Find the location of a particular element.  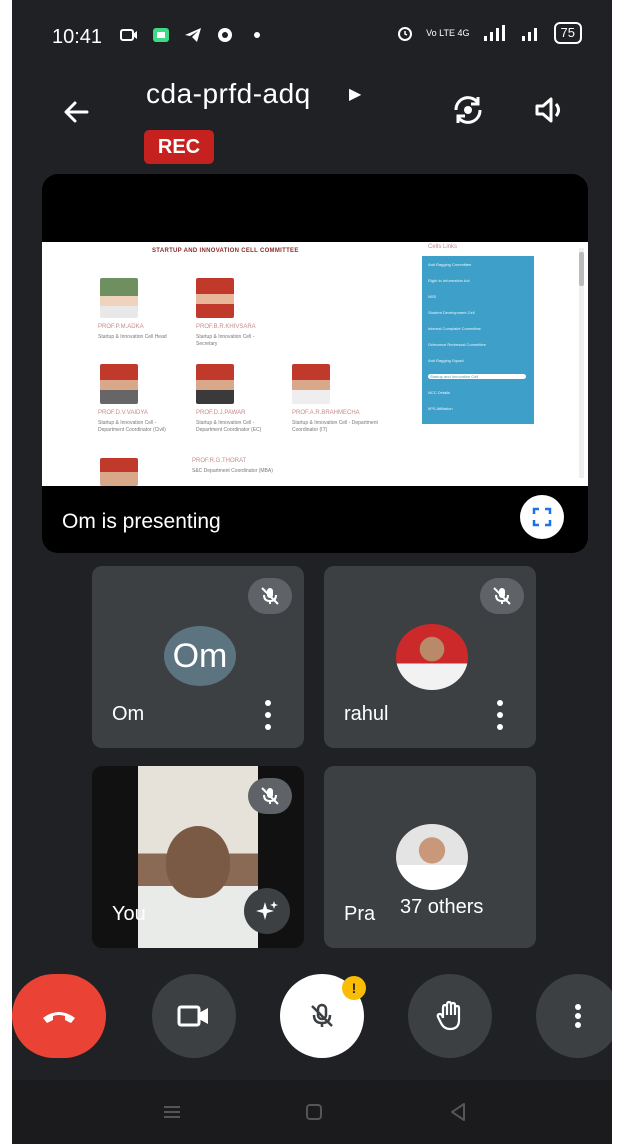

home-icon is located at coordinates (314, 1112).